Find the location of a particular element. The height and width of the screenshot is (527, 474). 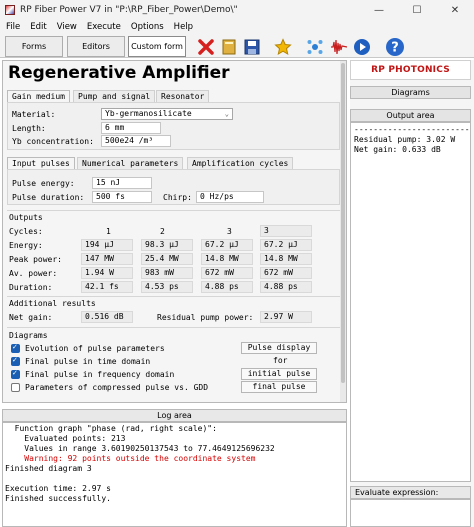

toolbar: Forms Editors Custom form ? is located at coordinates (237, 46).